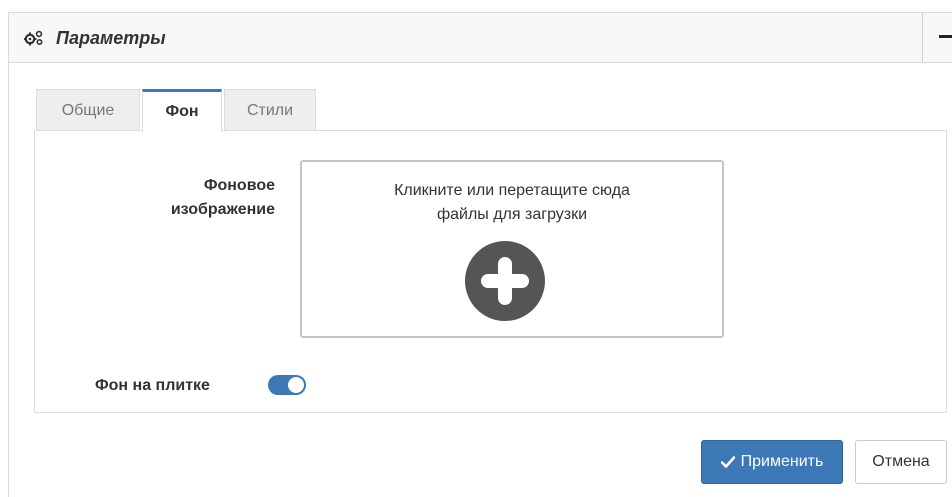 This screenshot has height=497, width=952. Describe the element at coordinates (88, 110) in the screenshot. I see `tab-general: Общие` at that location.